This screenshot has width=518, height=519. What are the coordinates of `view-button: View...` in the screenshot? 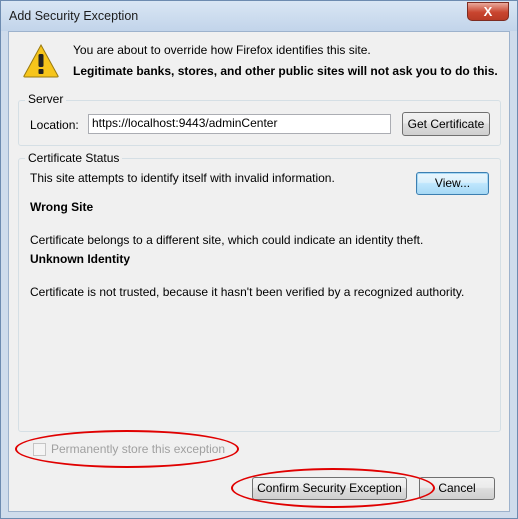 It's located at (452, 183).